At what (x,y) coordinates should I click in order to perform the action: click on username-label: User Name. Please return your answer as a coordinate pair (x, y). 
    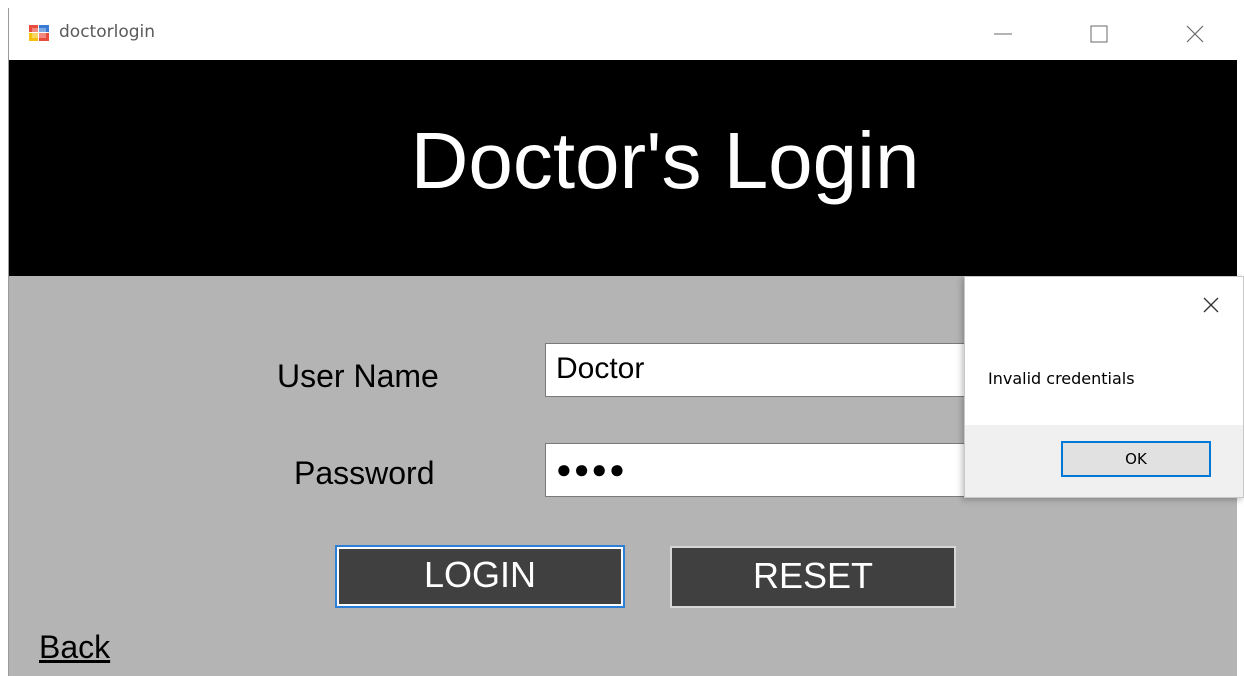
    Looking at the image, I should click on (358, 376).